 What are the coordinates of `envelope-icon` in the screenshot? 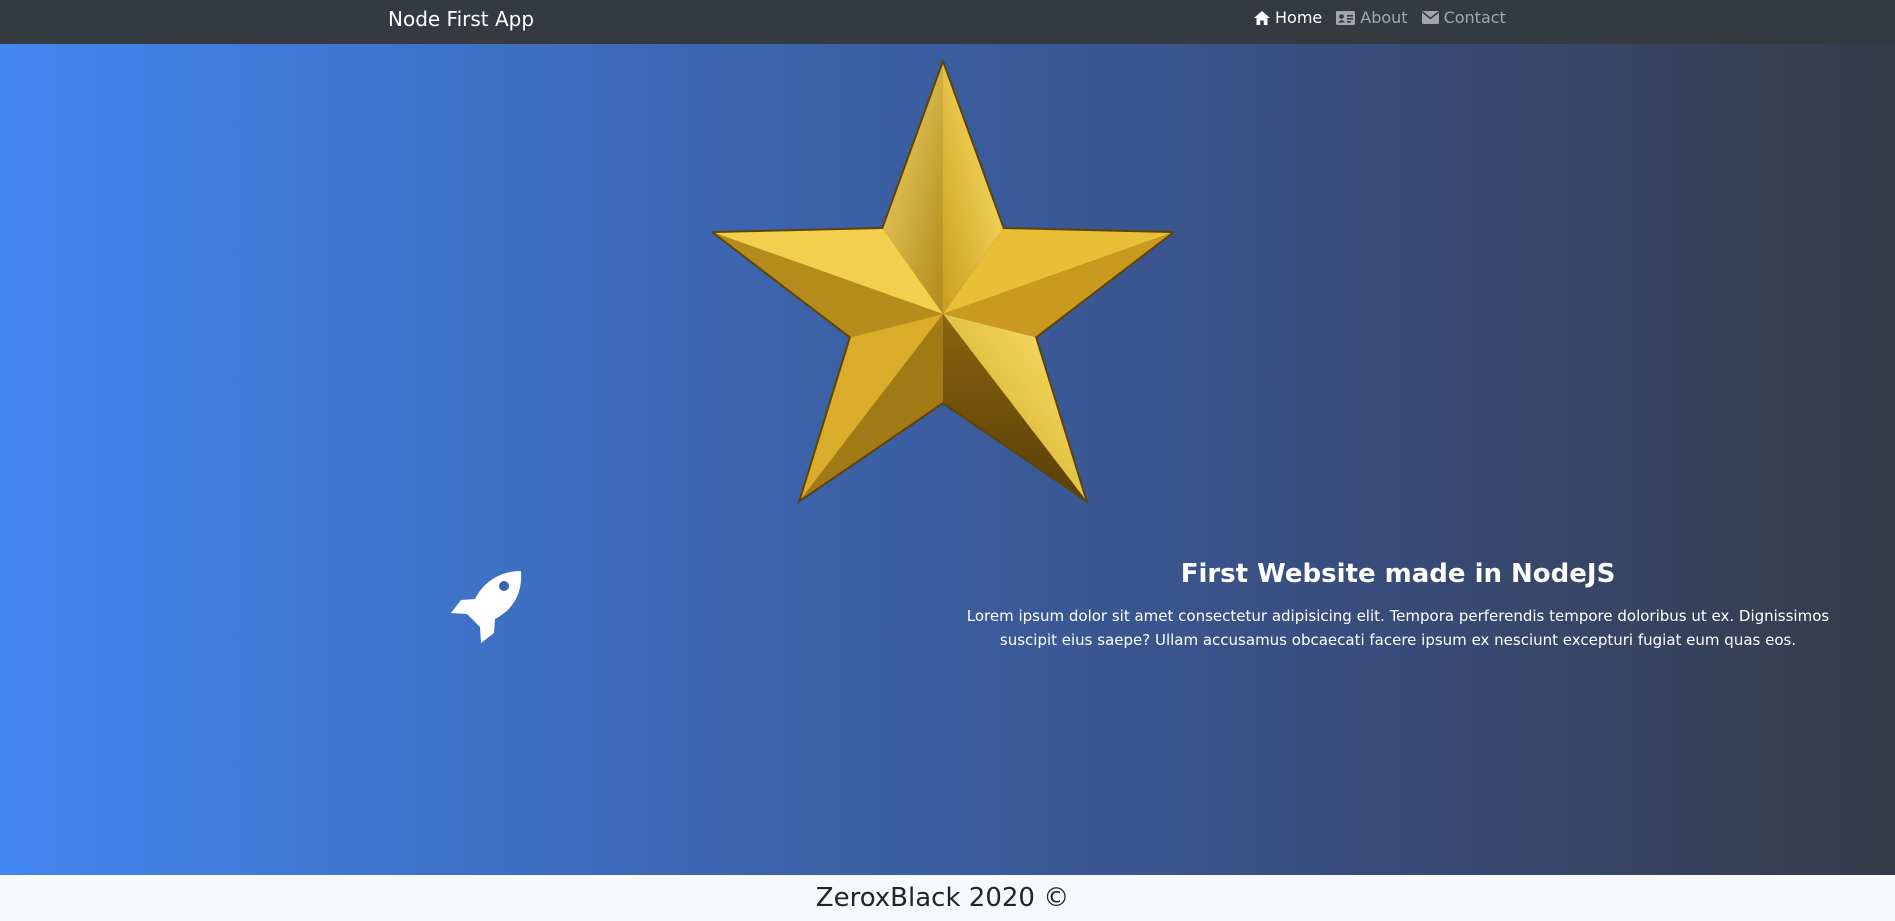 It's located at (1430, 17).